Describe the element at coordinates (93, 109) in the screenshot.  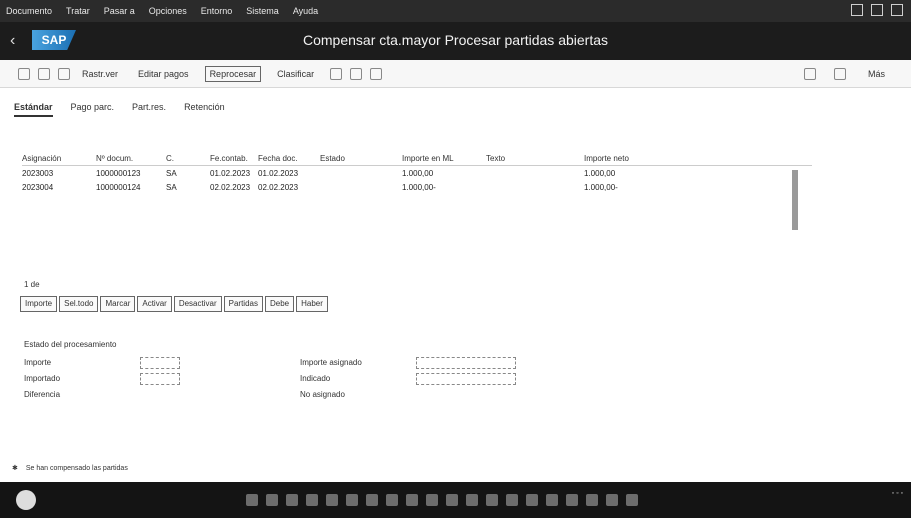
I see `tab-pago-parcial: Pago parc.` at that location.